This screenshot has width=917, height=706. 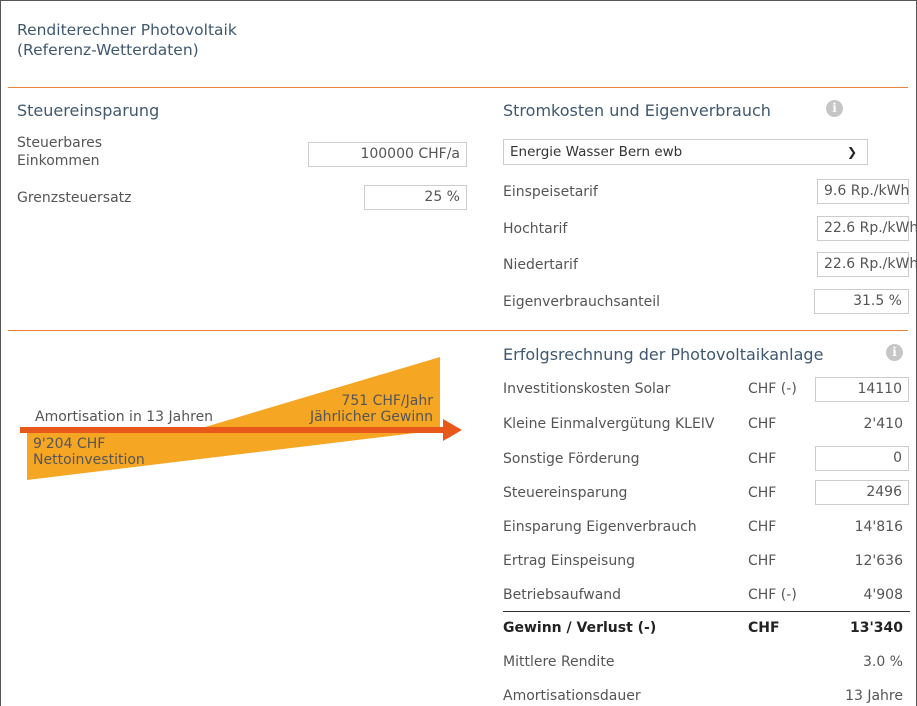 What do you see at coordinates (764, 628) in the screenshot?
I see `total-unit: CHF` at bounding box center [764, 628].